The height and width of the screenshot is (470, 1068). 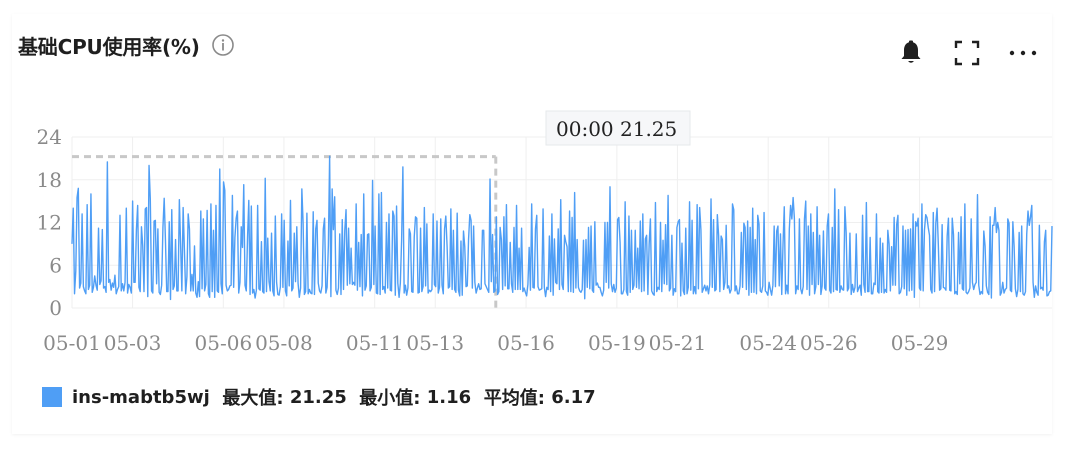 What do you see at coordinates (133, 343) in the screenshot?
I see `x-tick-label: 05-03` at bounding box center [133, 343].